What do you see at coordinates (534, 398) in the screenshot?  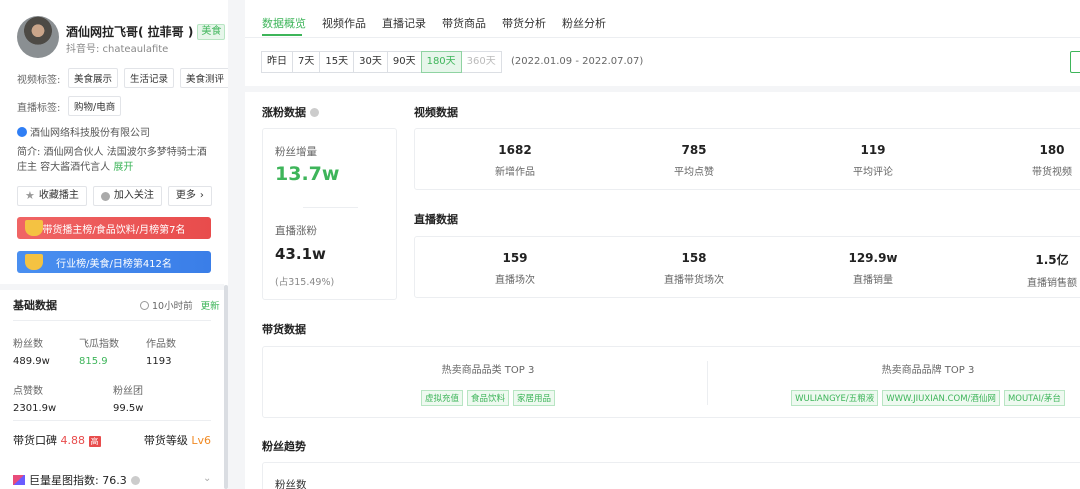 I see `category-tag: 家居用品` at bounding box center [534, 398].